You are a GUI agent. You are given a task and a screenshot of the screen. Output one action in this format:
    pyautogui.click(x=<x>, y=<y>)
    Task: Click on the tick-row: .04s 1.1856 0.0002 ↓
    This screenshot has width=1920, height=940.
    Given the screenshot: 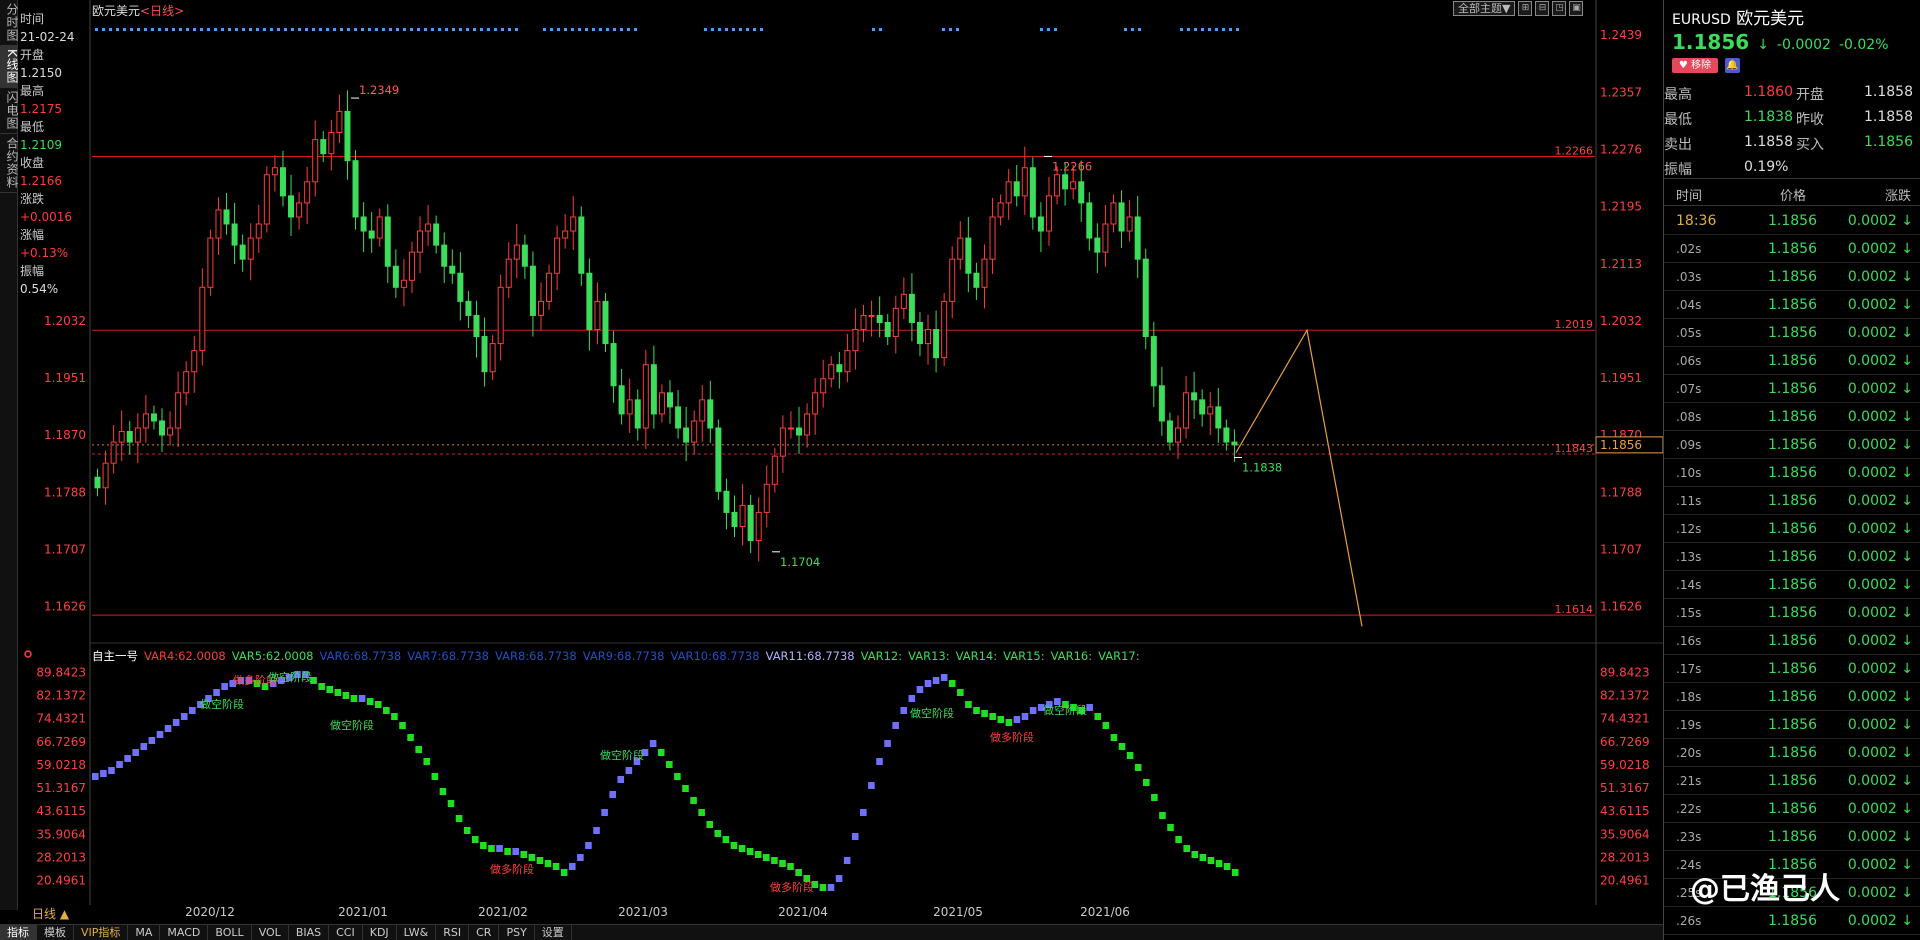 What is the action you would take?
    pyautogui.click(x=1792, y=305)
    